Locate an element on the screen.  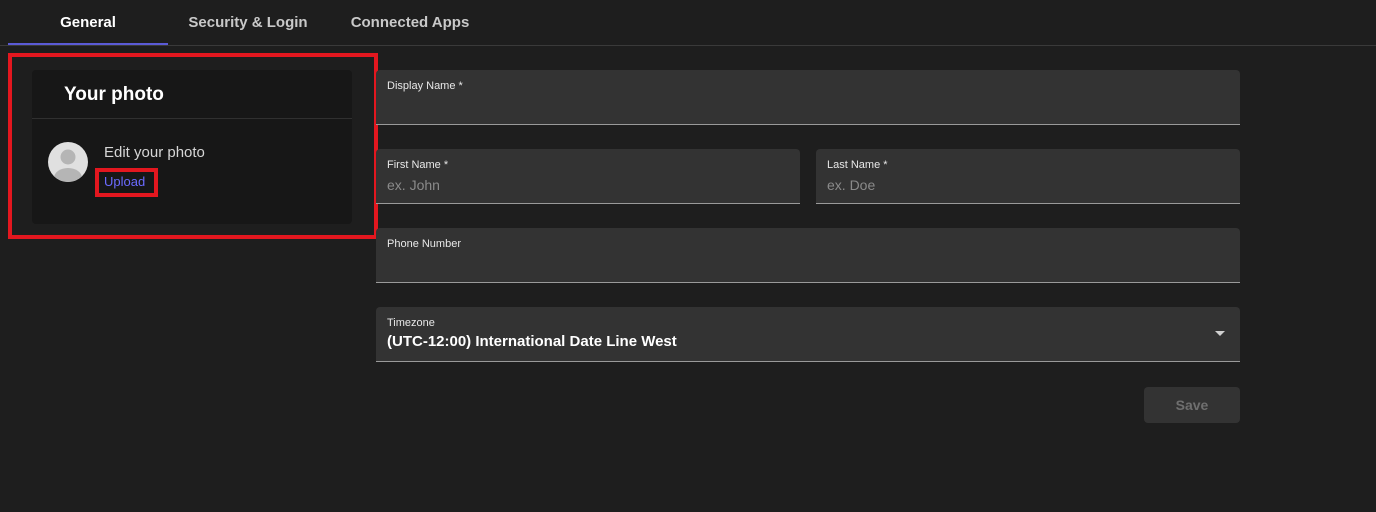
first-name-field: First Name * is located at coordinates (588, 176).